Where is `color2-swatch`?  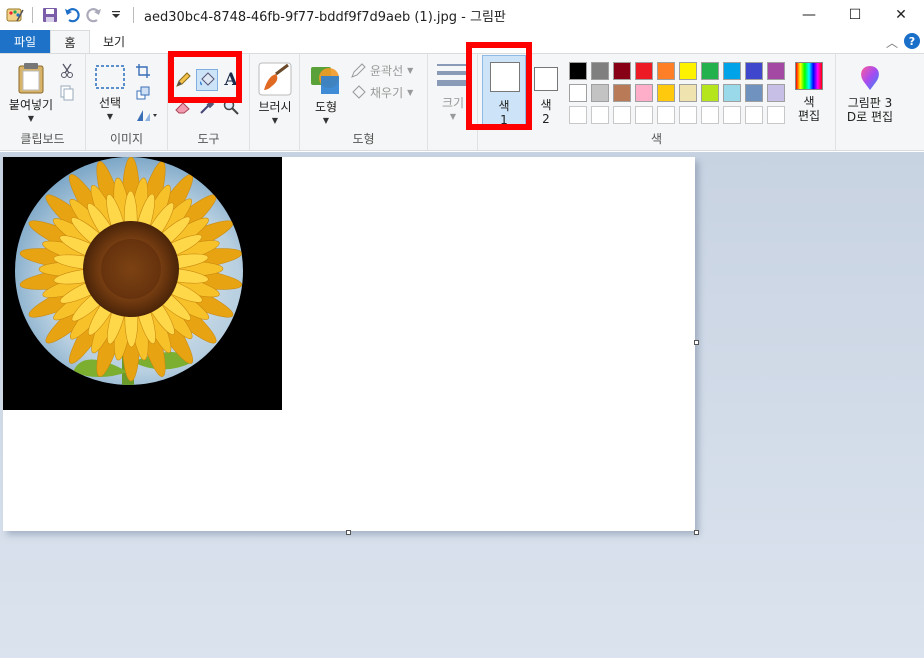 color2-swatch is located at coordinates (546, 79).